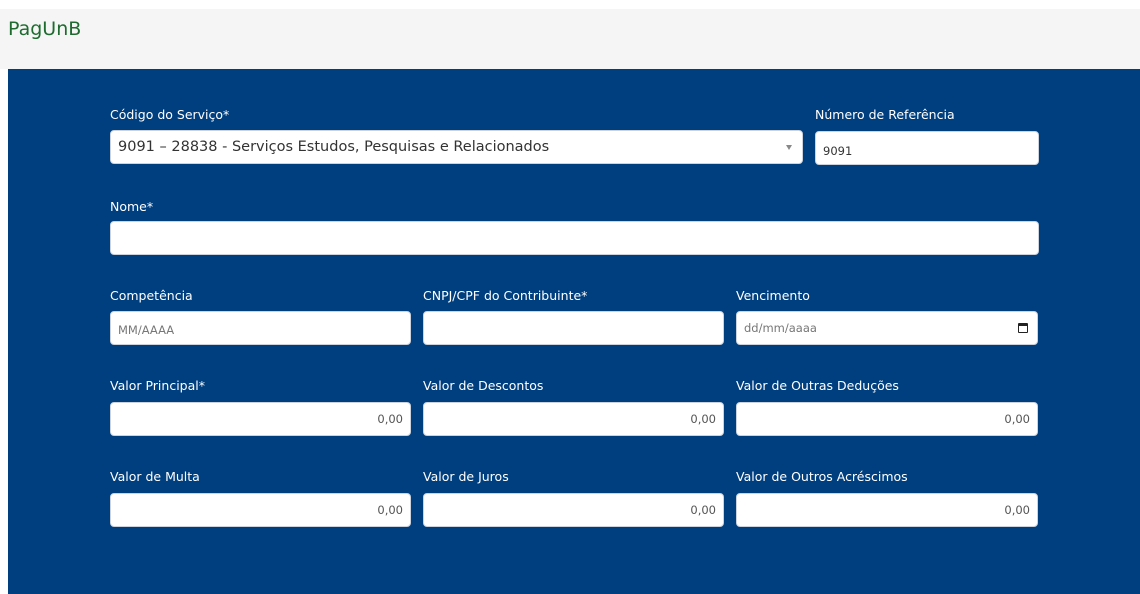 The width and height of the screenshot is (1140, 594). Describe the element at coordinates (887, 328) in the screenshot. I see `vencimento-date-field: dd/mm/aaaa` at that location.